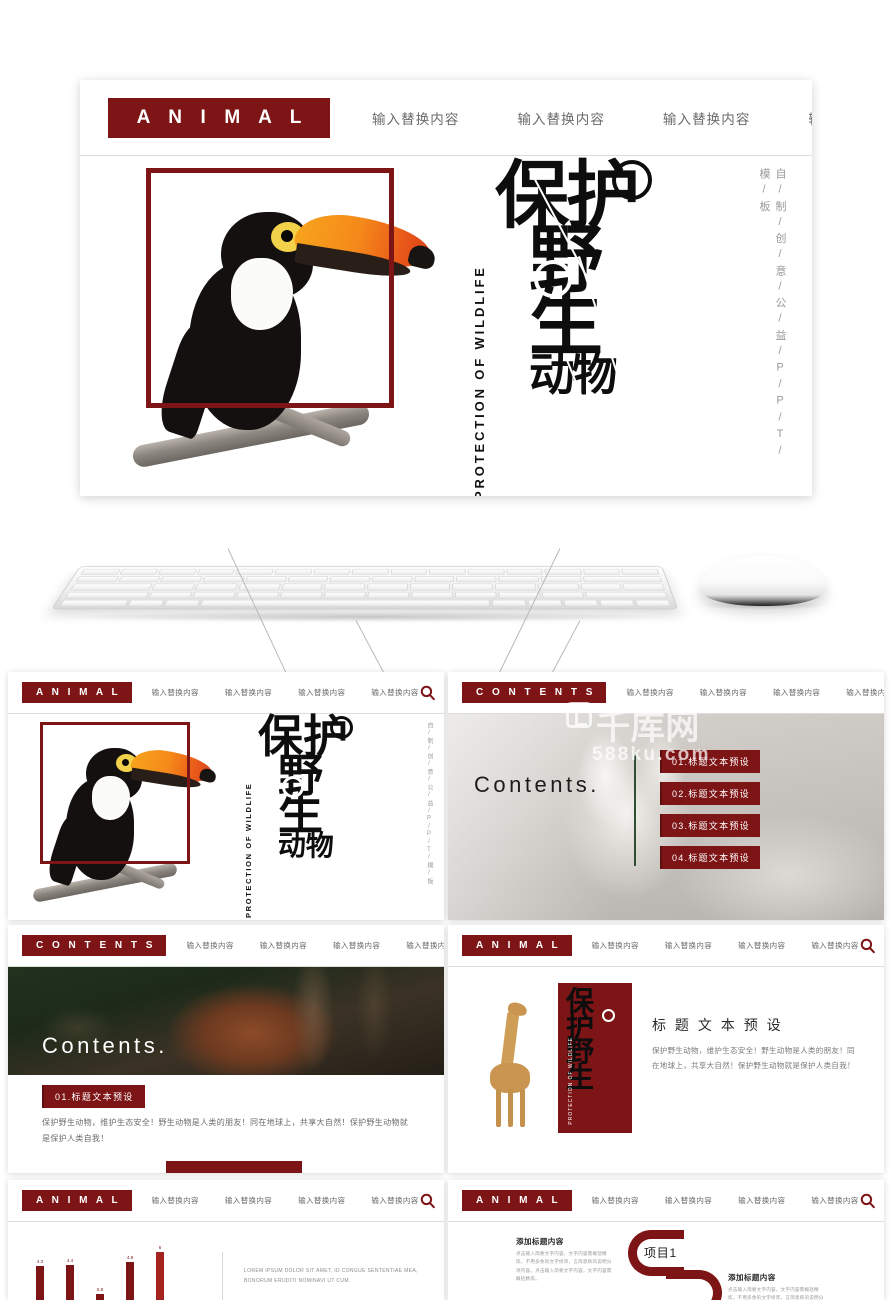 Image resolution: width=892 pixels, height=1300 pixels. Describe the element at coordinates (248, 850) in the screenshot. I see `s1-kicker: PROTECTION OF WILDLIFE` at that location.